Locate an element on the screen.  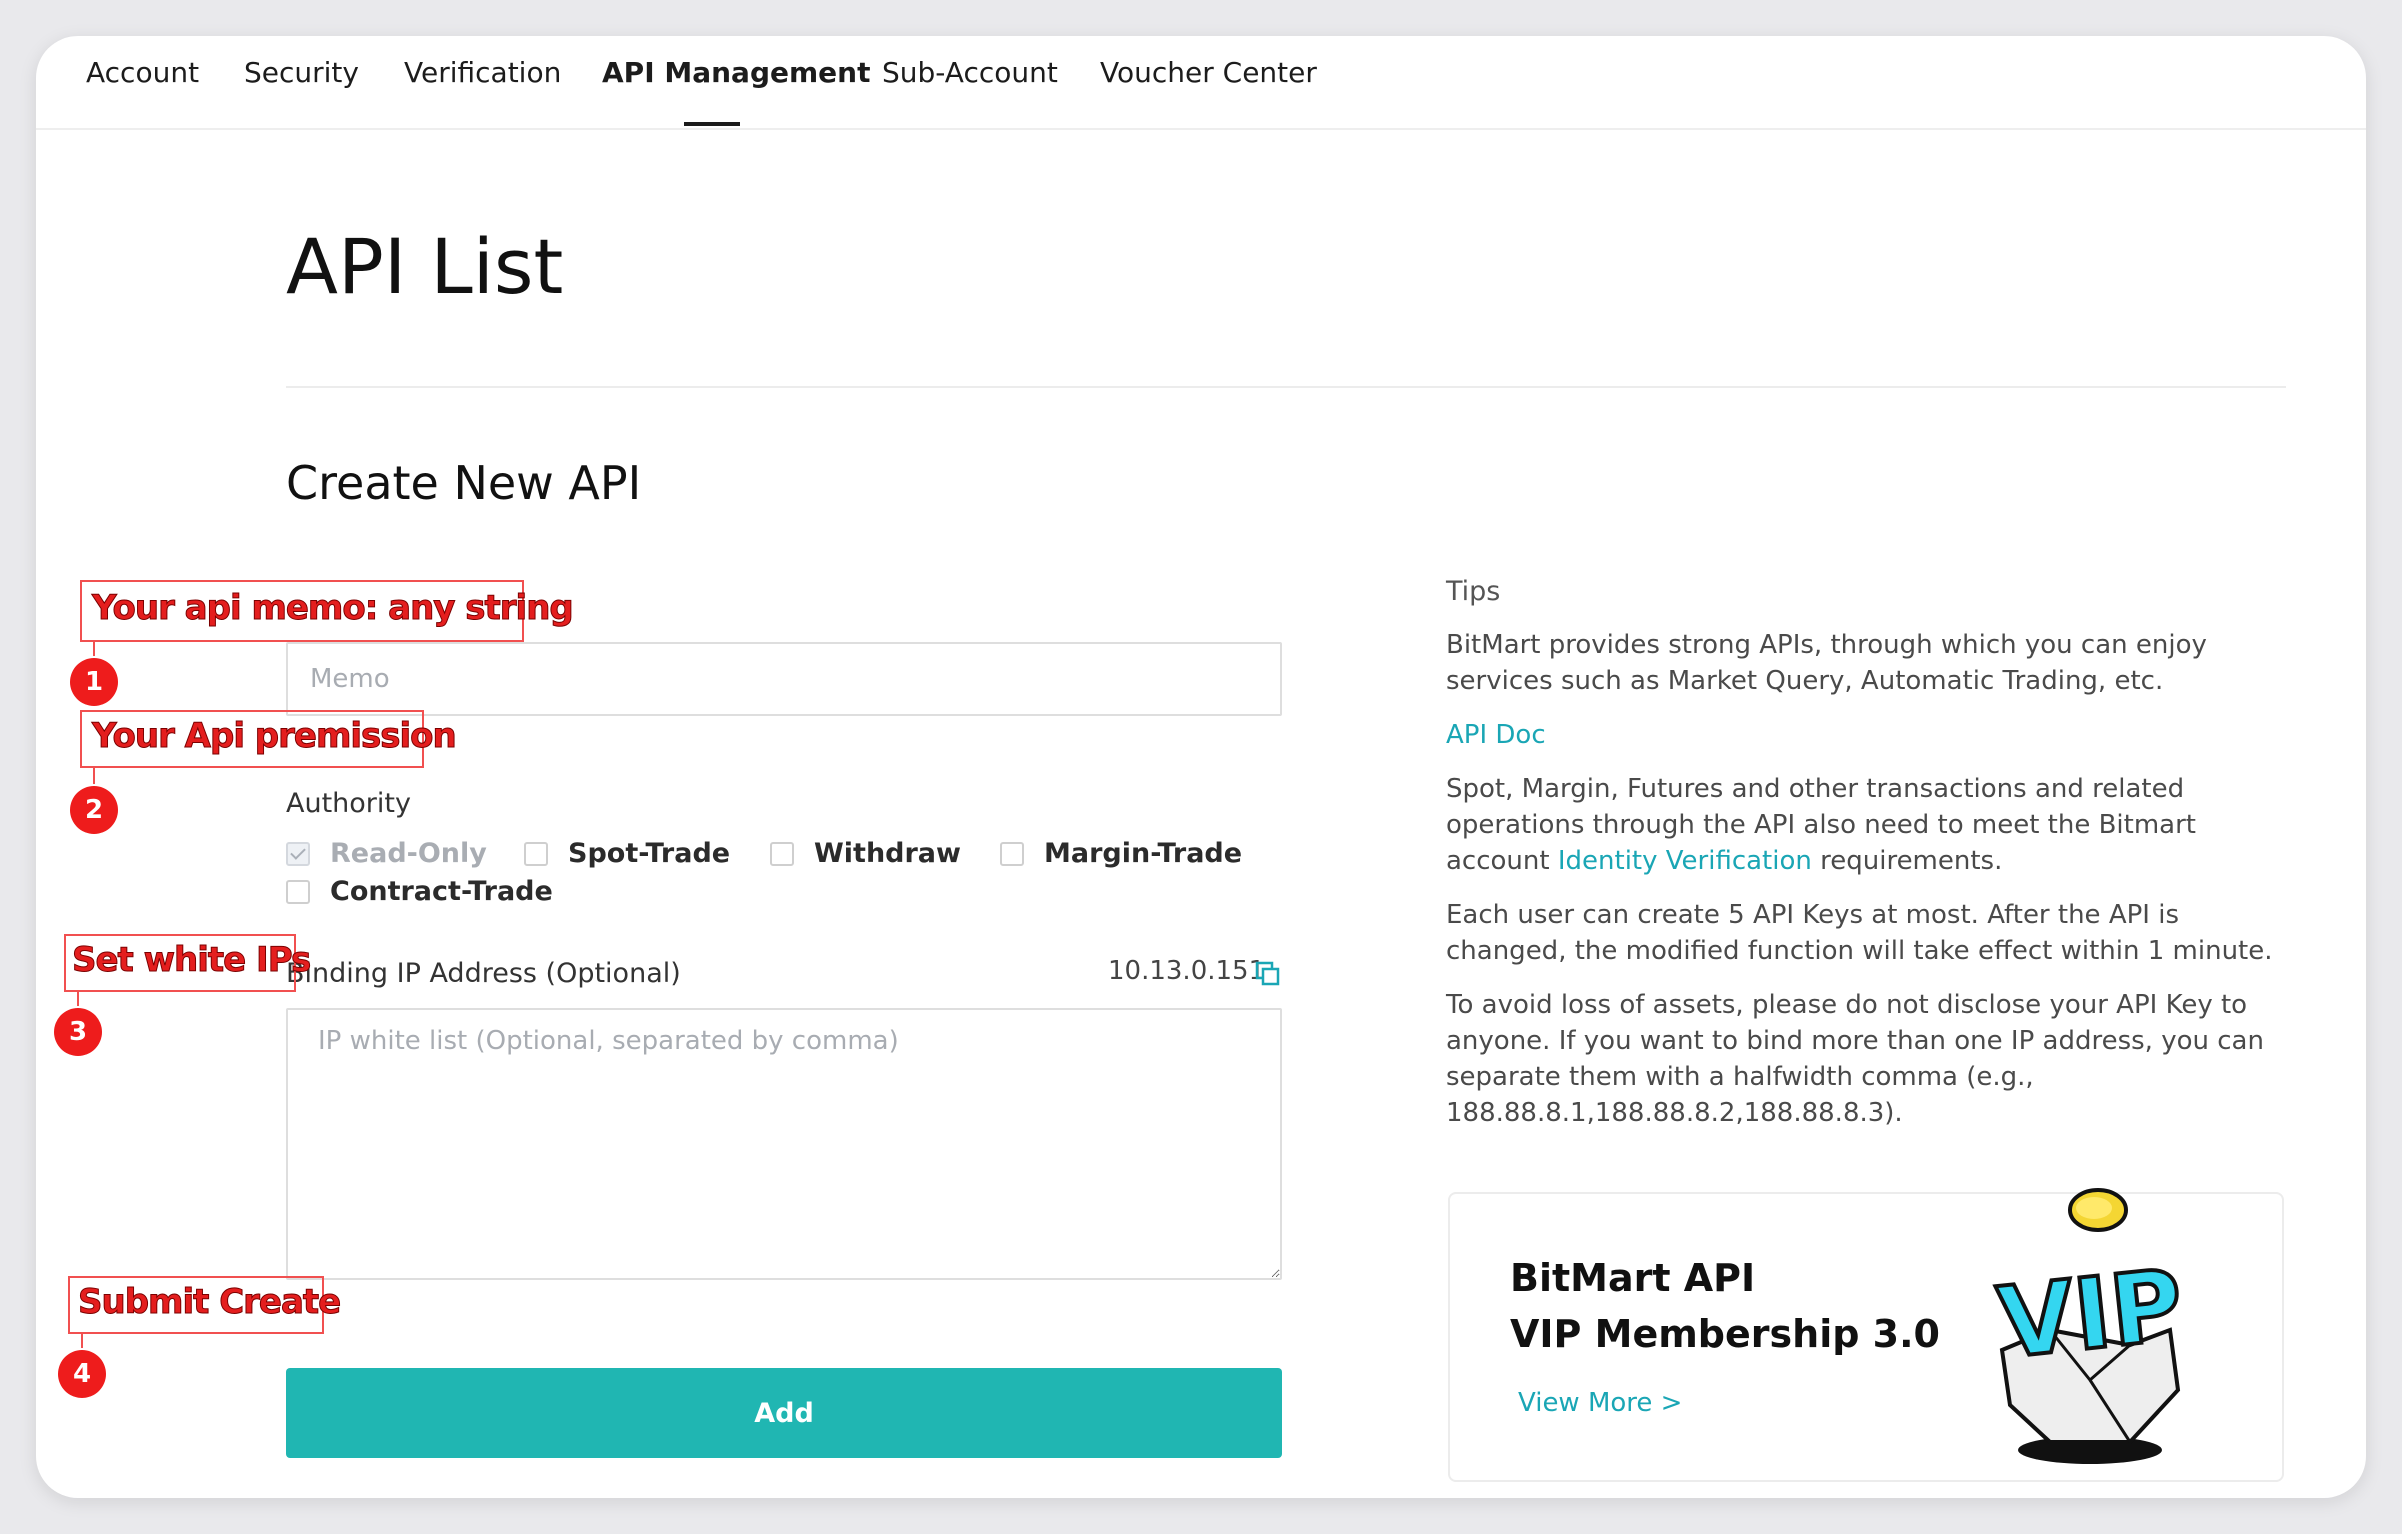
tab-security: Security is located at coordinates (301, 72).